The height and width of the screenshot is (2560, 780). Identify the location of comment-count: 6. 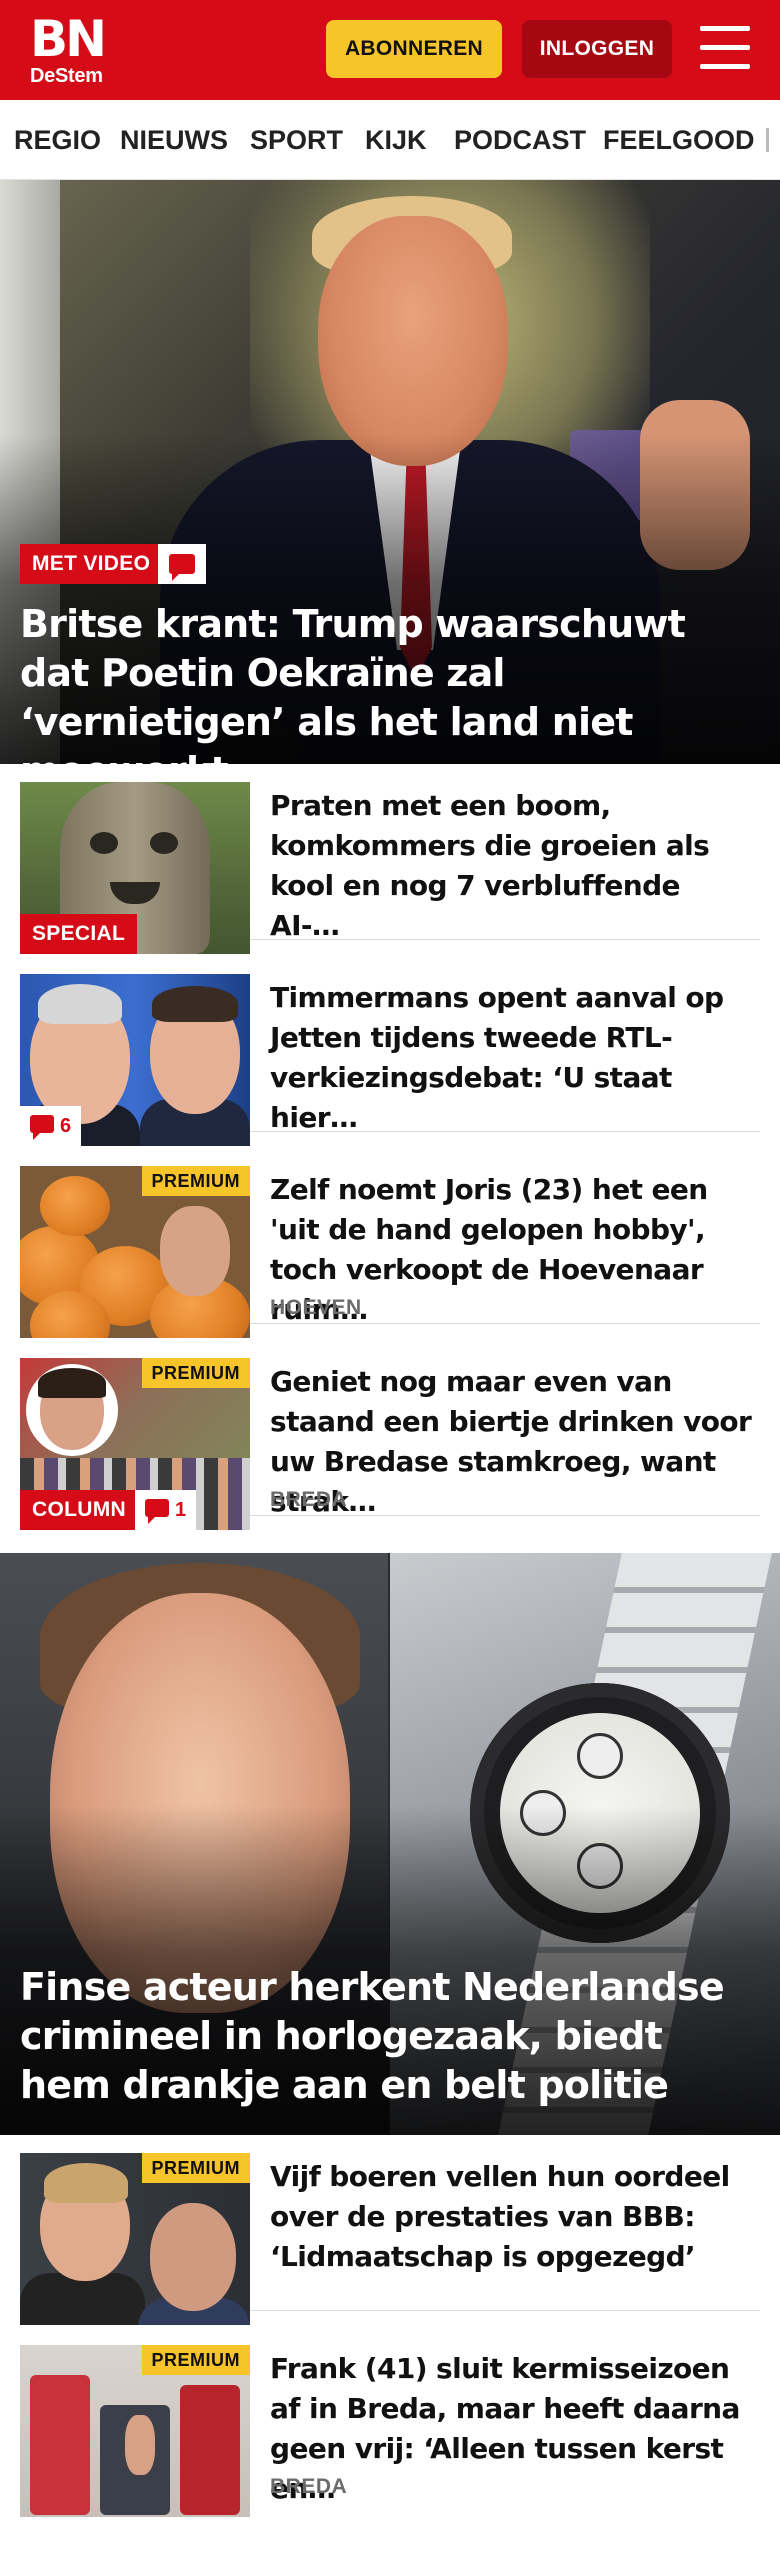
(51, 1126).